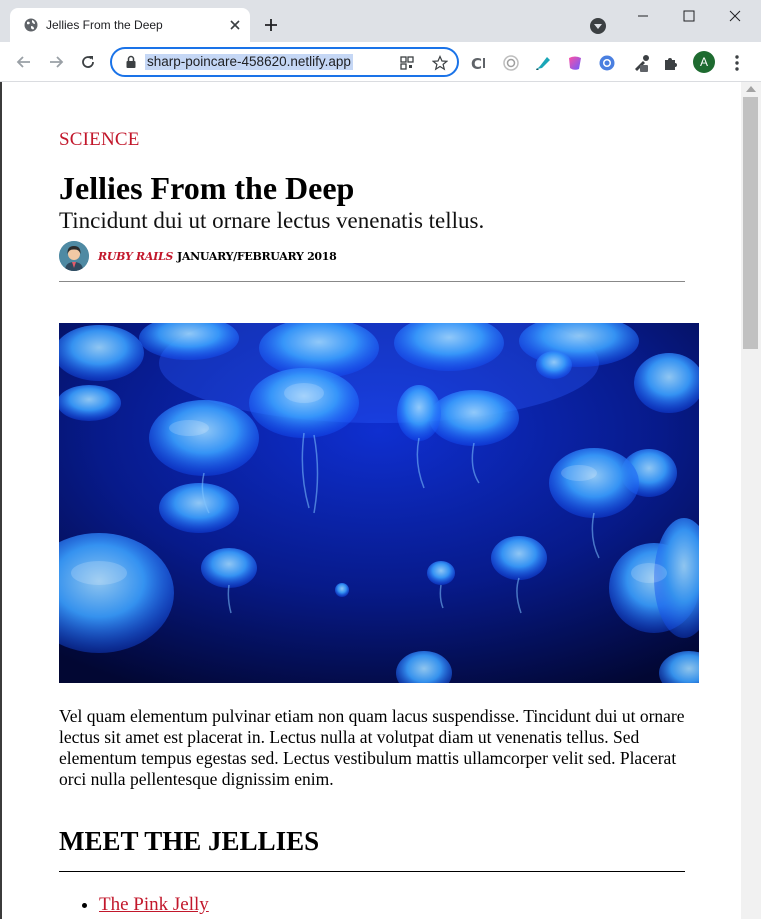 This screenshot has height=919, width=761. Describe the element at coordinates (607, 63) in the screenshot. I see `extension-o-icon` at that location.